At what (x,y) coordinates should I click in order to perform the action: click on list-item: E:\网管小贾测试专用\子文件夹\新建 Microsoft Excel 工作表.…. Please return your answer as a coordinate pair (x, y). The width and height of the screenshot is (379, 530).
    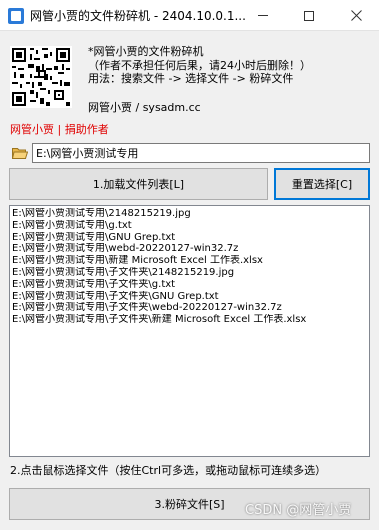
    Looking at the image, I should click on (189, 320).